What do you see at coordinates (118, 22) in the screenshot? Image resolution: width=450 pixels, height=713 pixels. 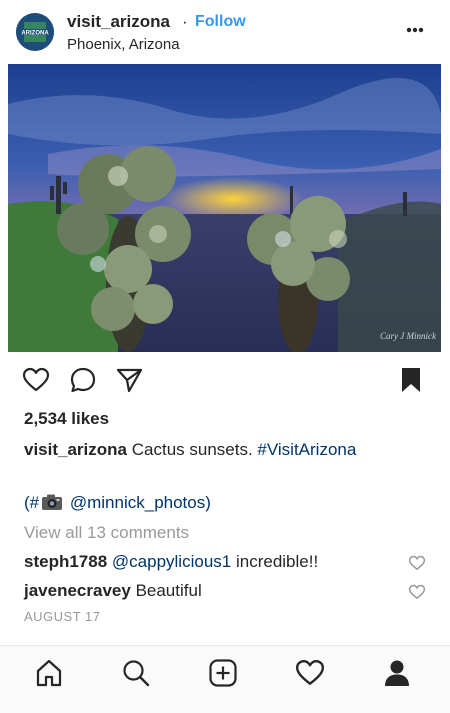 I see `post-username: visit_arizona` at bounding box center [118, 22].